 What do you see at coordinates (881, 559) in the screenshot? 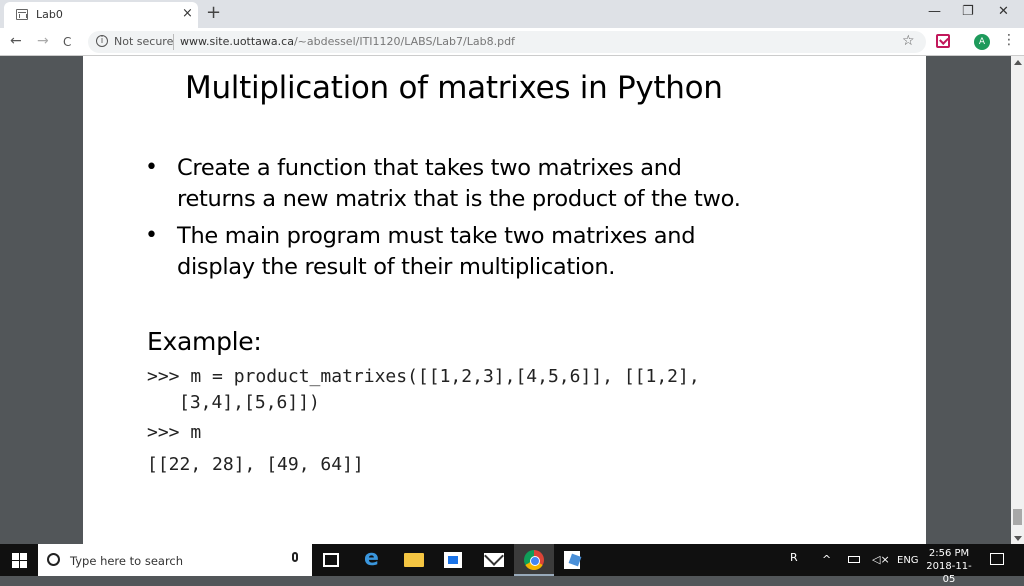
I see `volume-muted-icon: ◁×` at bounding box center [881, 559].